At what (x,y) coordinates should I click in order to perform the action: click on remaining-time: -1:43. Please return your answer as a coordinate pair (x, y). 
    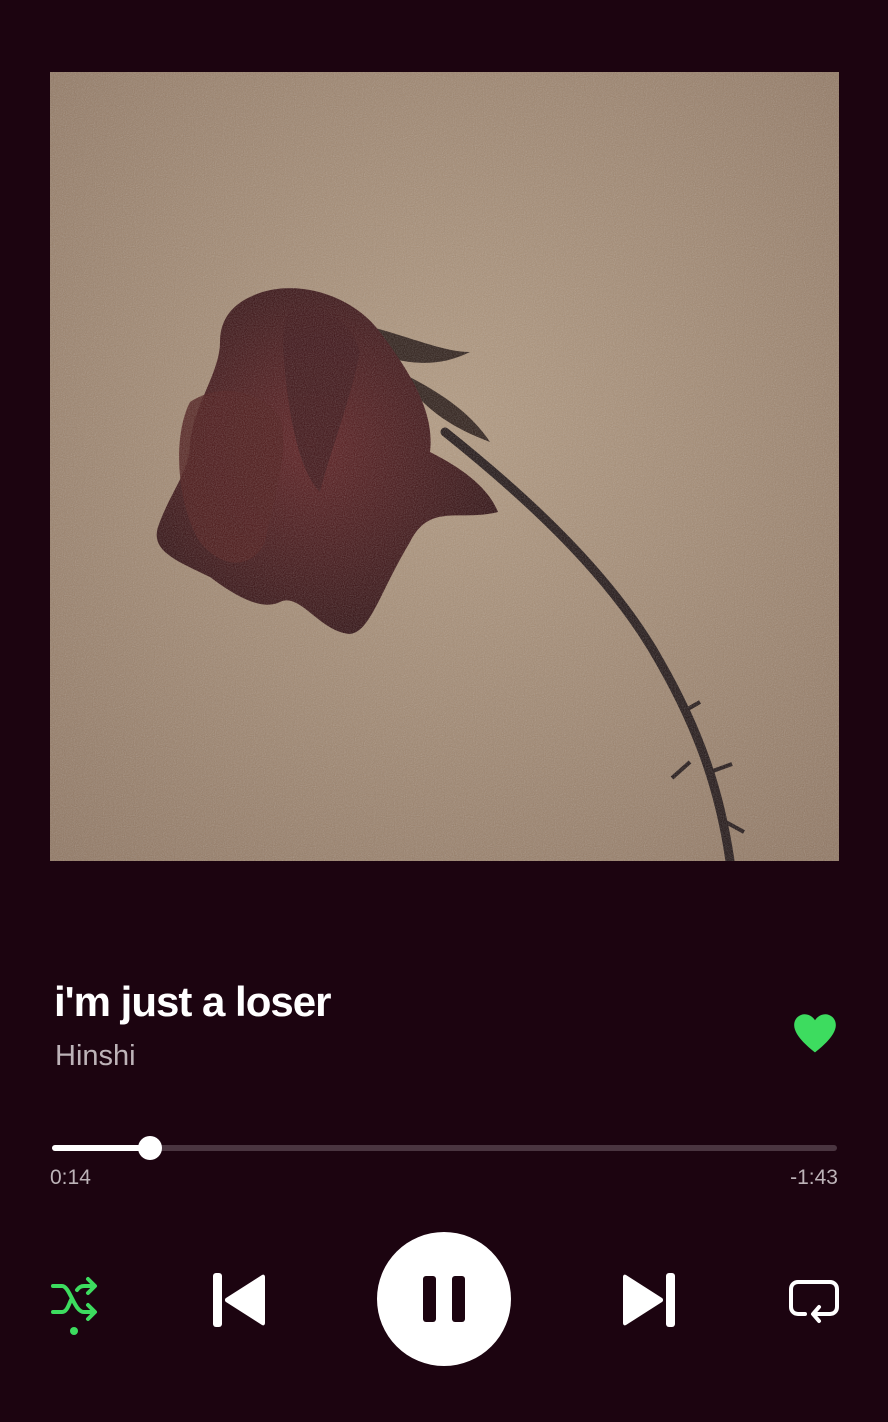
    Looking at the image, I should click on (814, 1177).